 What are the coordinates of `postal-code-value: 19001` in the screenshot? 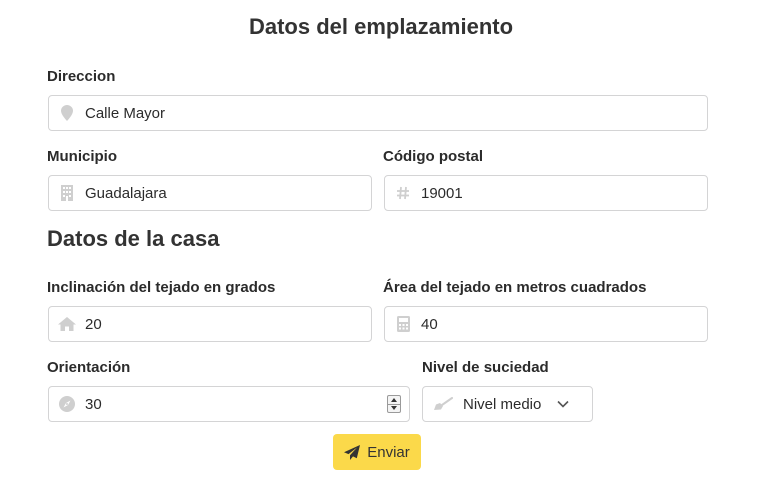 It's located at (442, 193).